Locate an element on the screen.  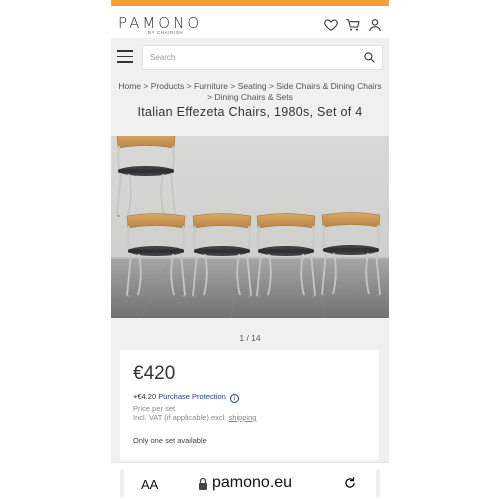
breadcrumb-furniture: Furniture is located at coordinates (211, 86).